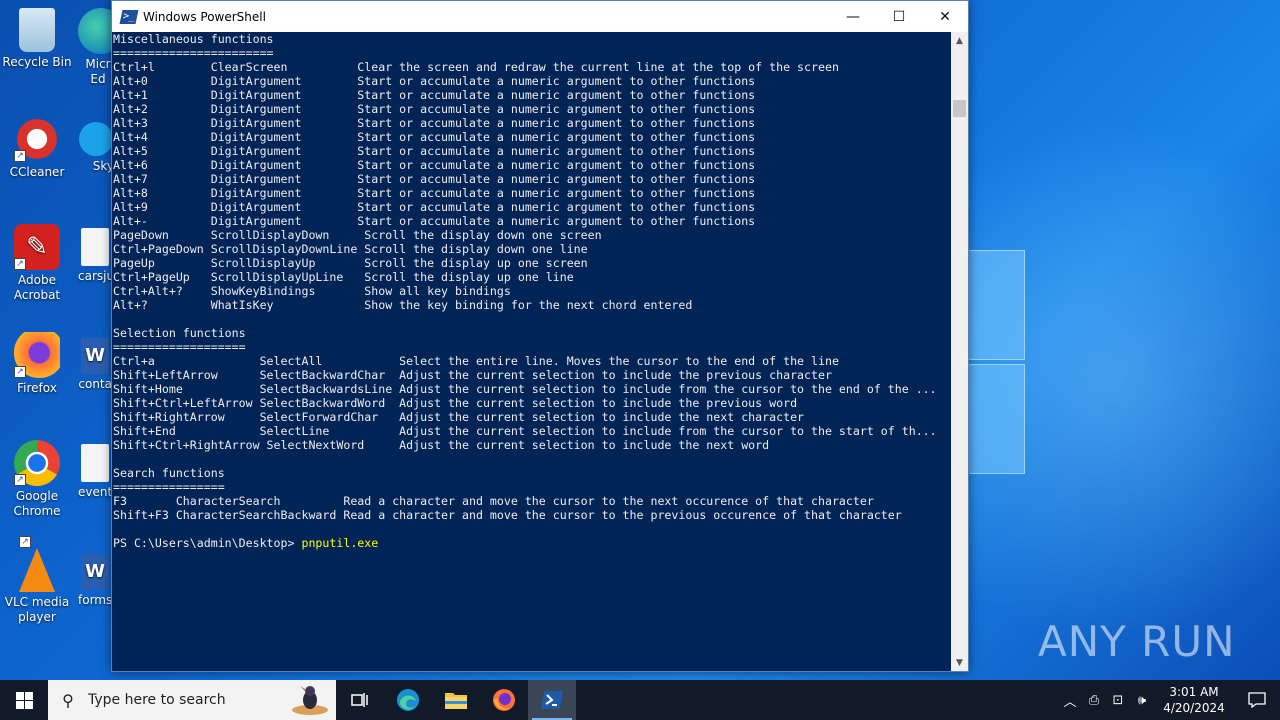 This screenshot has height=720, width=1280. I want to click on minimize-icon: —, so click(853, 16).